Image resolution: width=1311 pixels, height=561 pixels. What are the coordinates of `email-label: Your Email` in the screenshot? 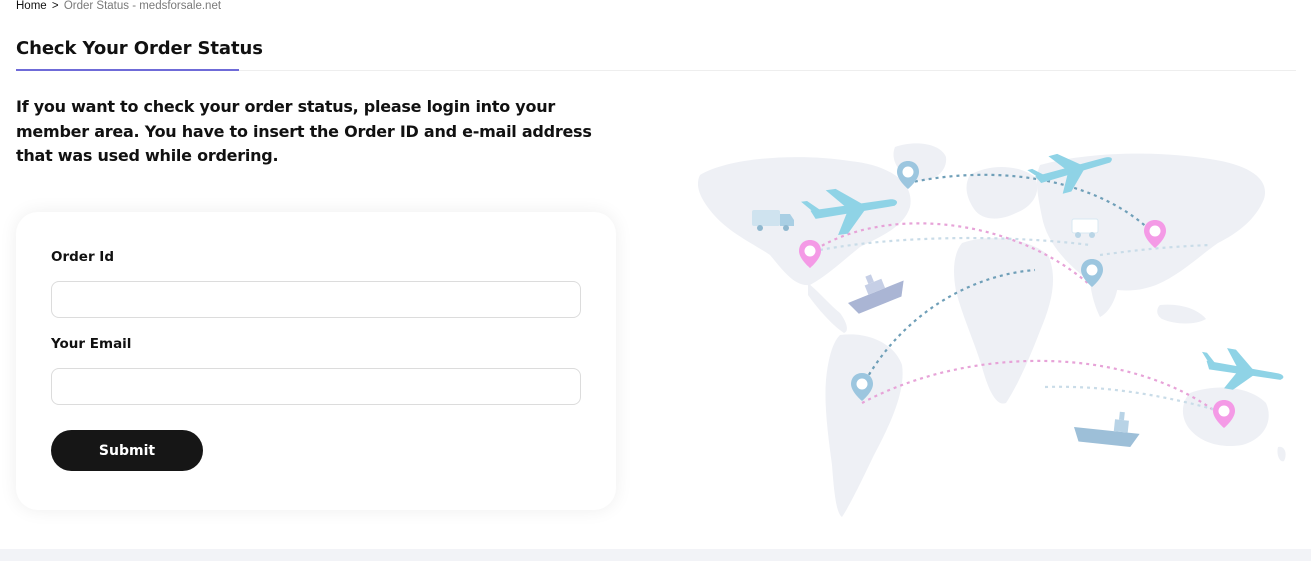 It's located at (91, 344).